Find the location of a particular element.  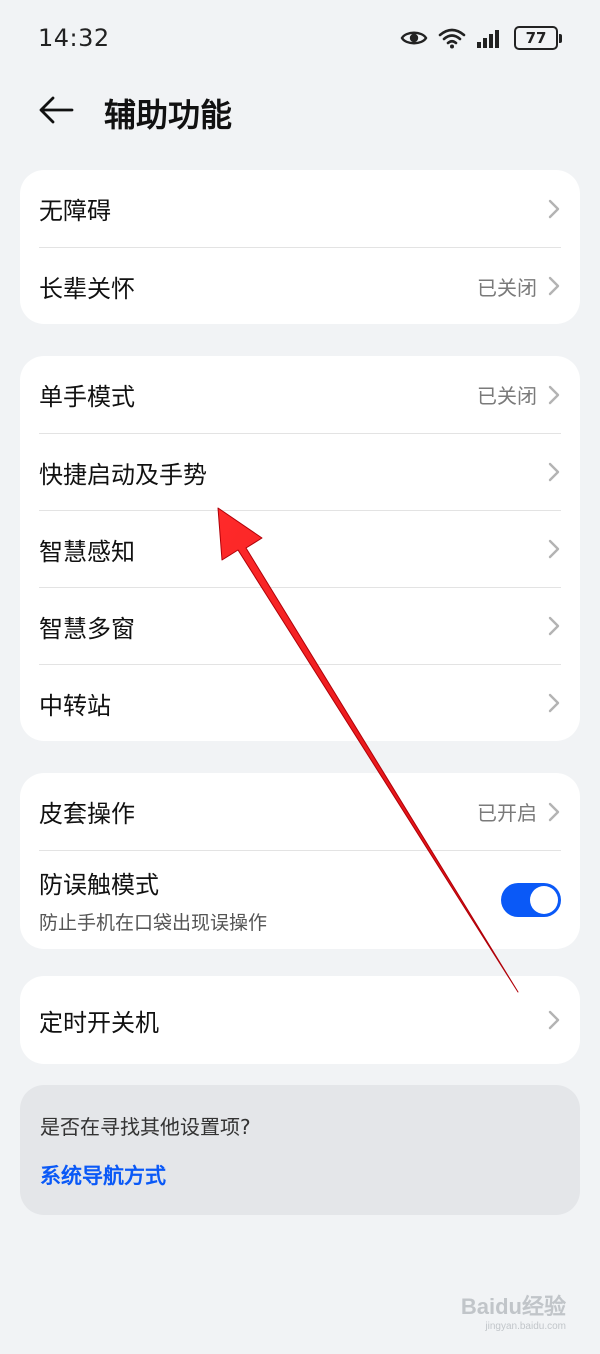

list-item-cover-operation: 皮套操作 已开启 is located at coordinates (300, 811).